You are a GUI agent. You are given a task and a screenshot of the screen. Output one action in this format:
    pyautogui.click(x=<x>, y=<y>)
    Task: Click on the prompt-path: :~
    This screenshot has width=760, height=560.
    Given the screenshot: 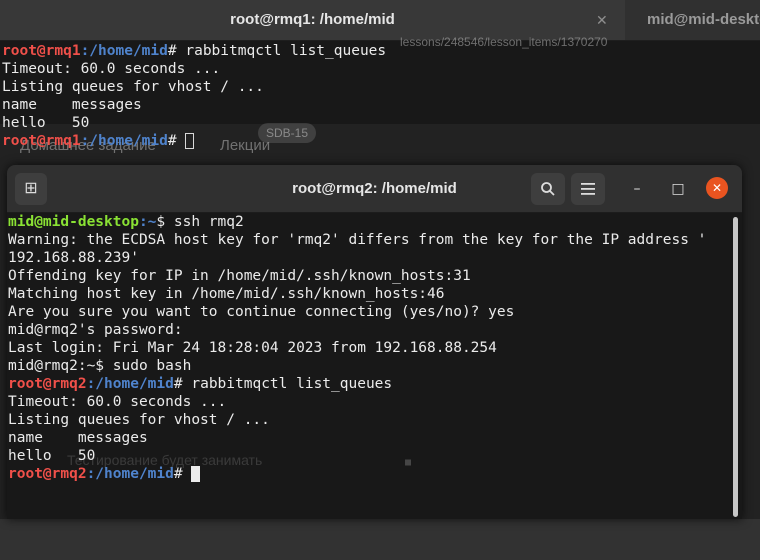 What is the action you would take?
    pyautogui.click(x=147, y=222)
    